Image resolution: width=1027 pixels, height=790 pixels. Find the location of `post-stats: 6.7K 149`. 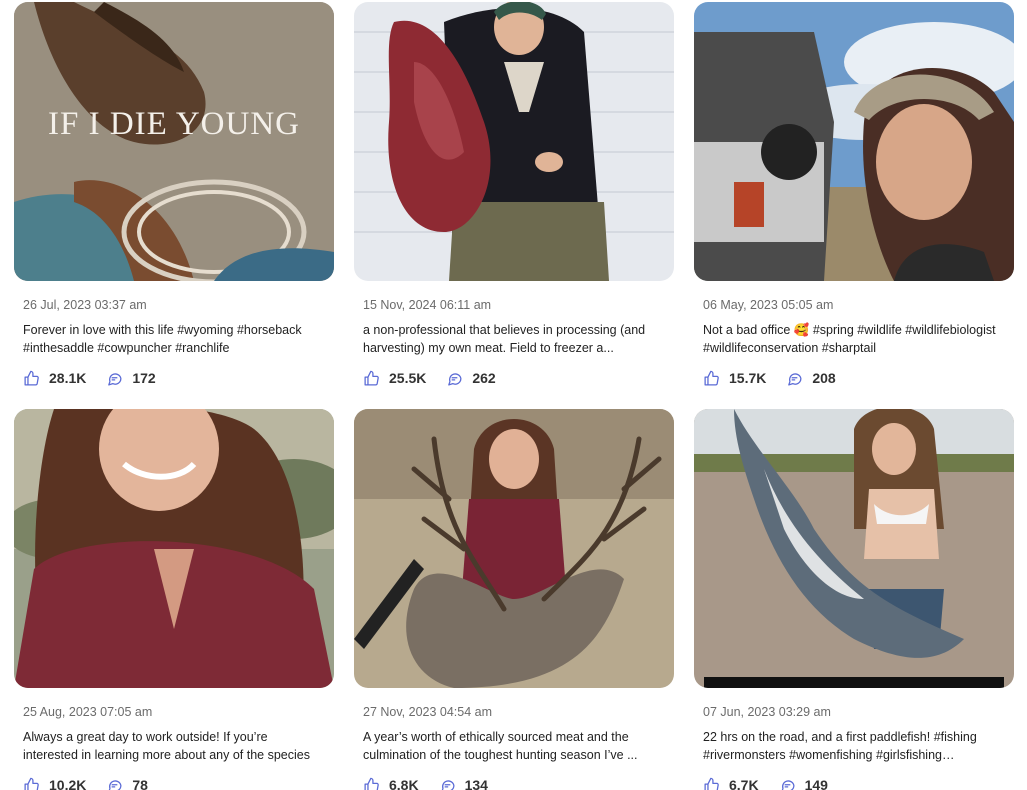

post-stats: 6.7K 149 is located at coordinates (858, 783).